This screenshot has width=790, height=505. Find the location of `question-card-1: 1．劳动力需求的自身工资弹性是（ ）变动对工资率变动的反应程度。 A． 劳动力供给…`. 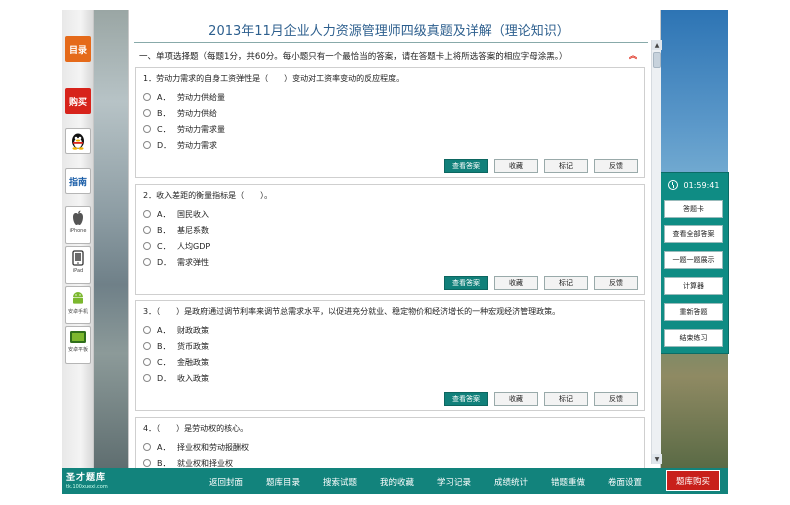

question-card-1: 1．劳动力需求的自身工资弹性是（ ）变动对工资率变动的反应程度。 A． 劳动力供给… is located at coordinates (390, 122).